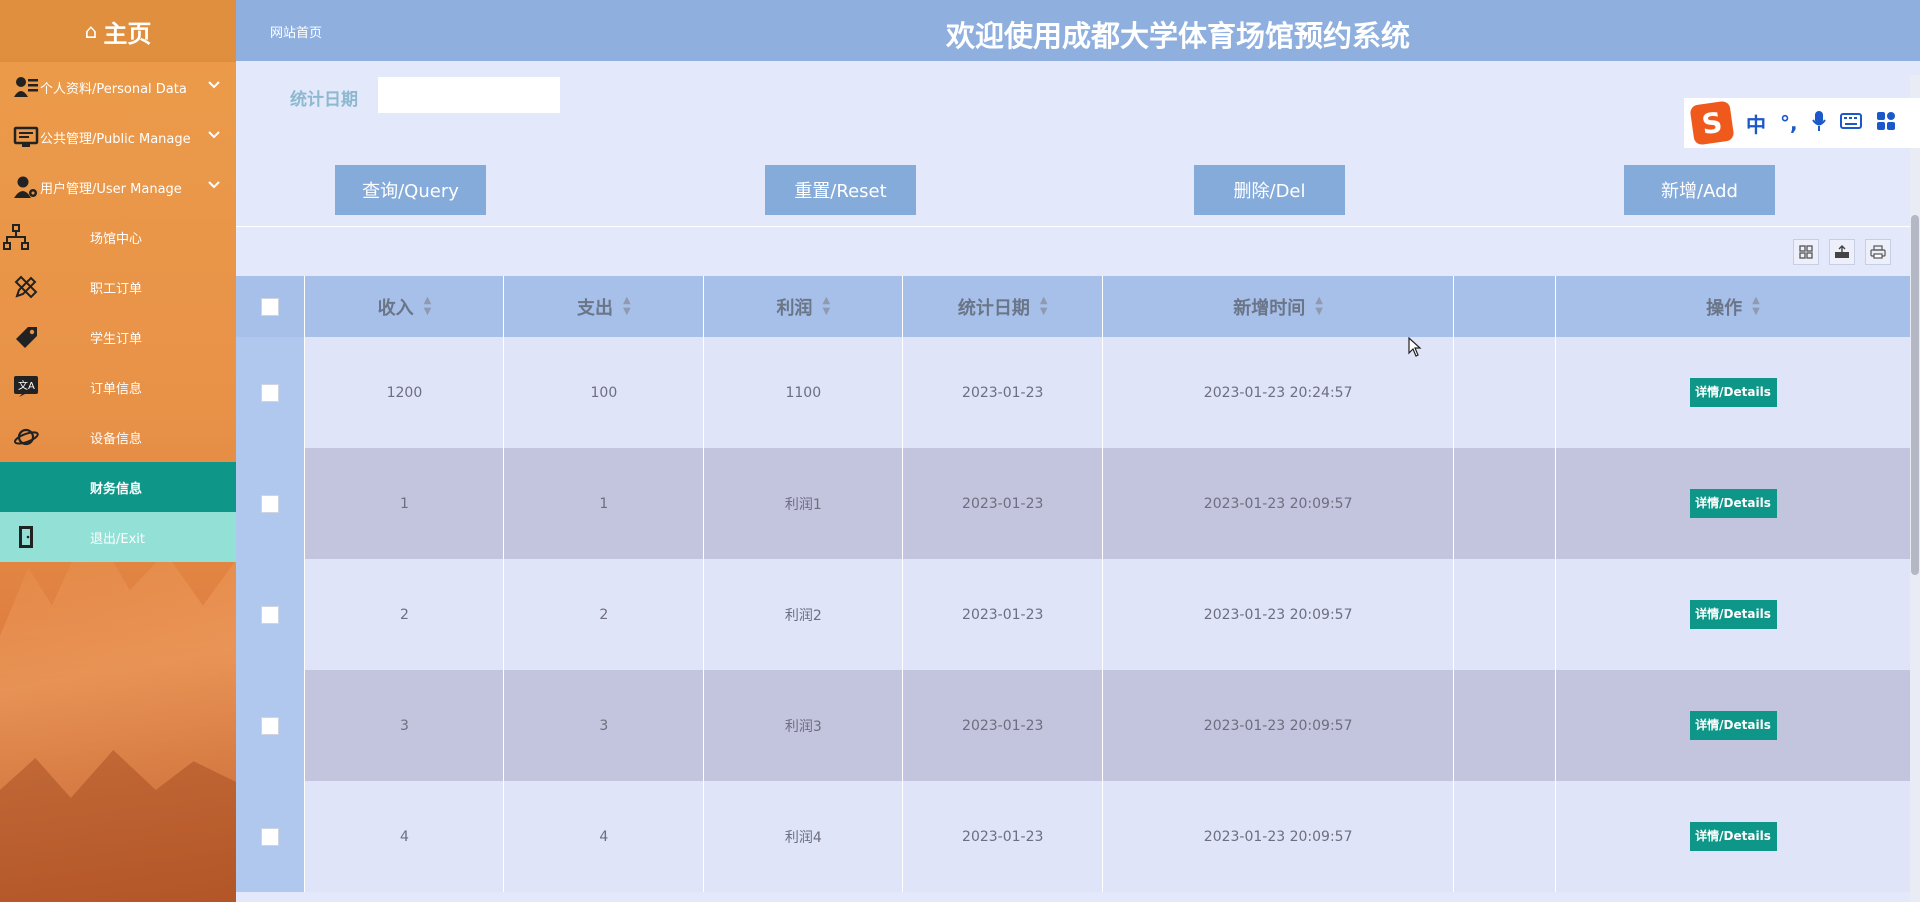 The width and height of the screenshot is (1920, 902). Describe the element at coordinates (1886, 123) in the screenshot. I see `grid-menu-icon` at that location.